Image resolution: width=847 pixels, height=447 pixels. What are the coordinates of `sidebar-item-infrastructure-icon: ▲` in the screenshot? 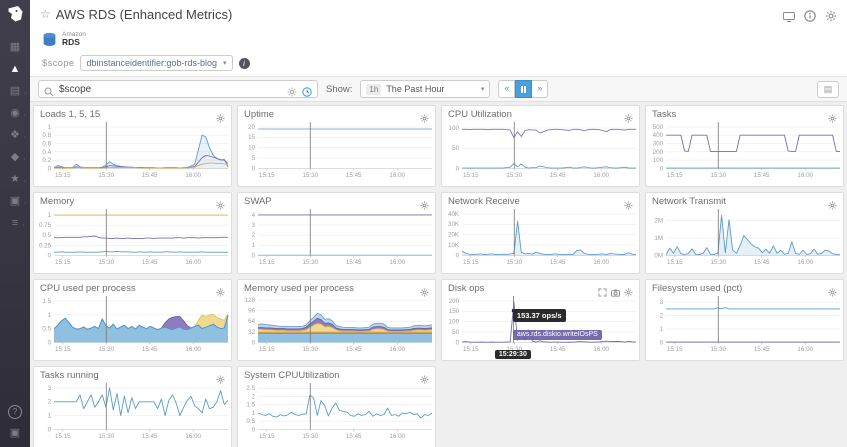 It's located at (15, 69).